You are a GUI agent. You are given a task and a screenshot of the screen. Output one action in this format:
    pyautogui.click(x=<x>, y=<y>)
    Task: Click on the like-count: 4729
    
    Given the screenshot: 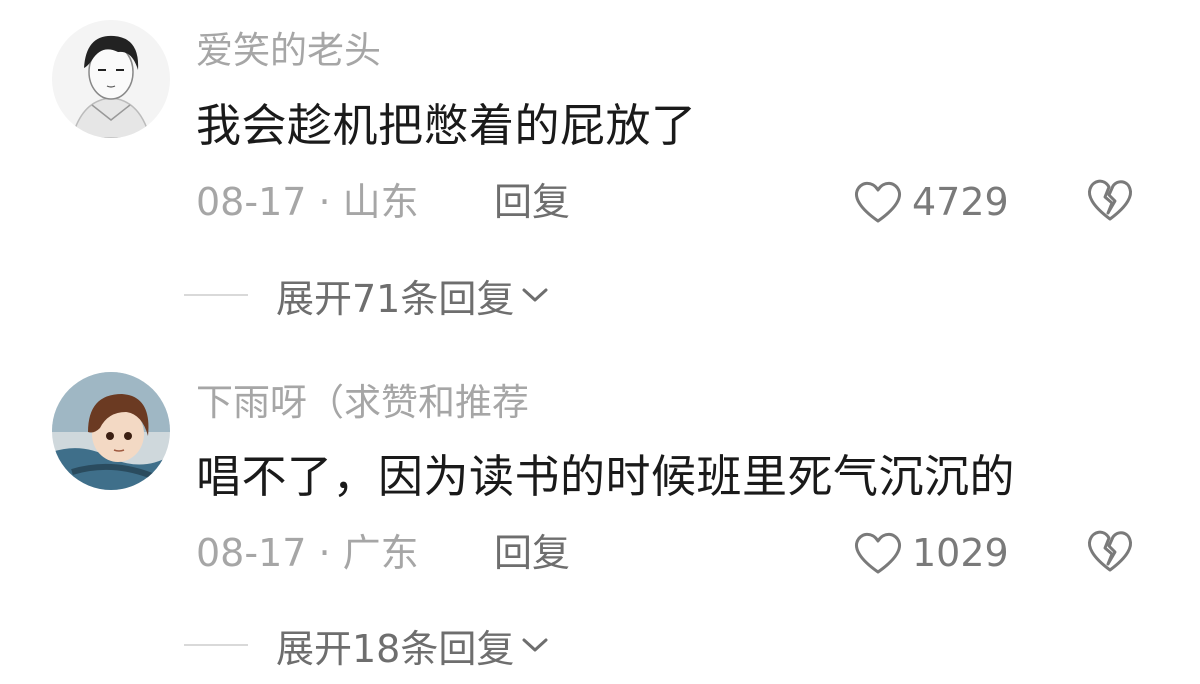 What is the action you would take?
    pyautogui.click(x=960, y=202)
    